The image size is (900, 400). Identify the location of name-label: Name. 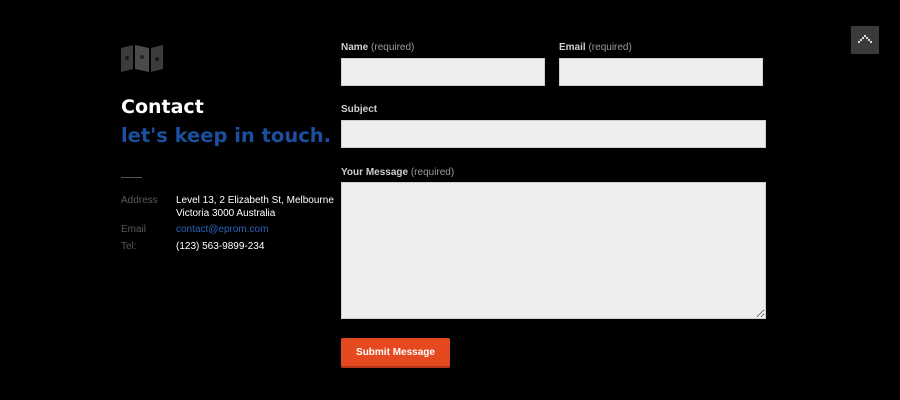
(355, 47).